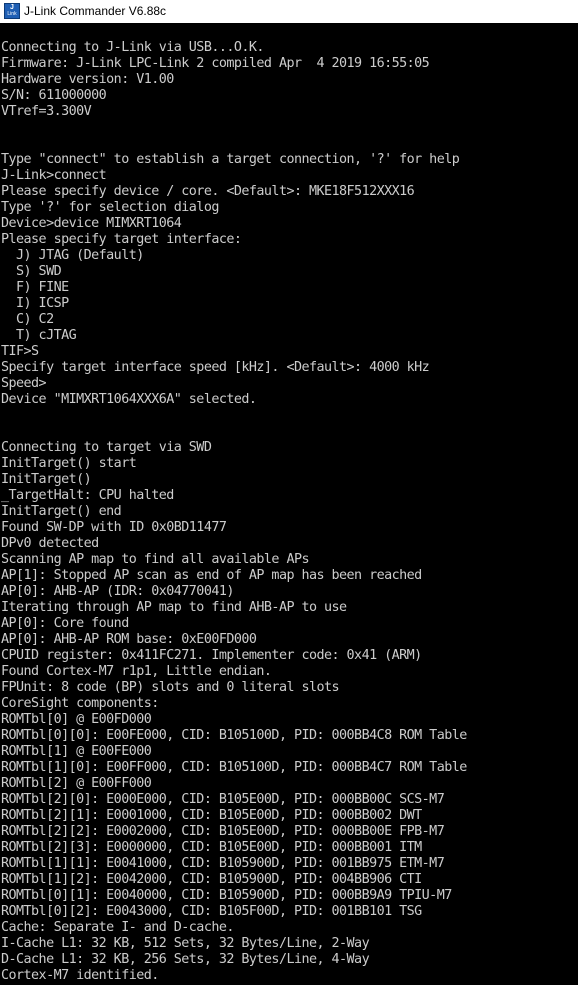 The image size is (578, 985). Describe the element at coordinates (106, 447) in the screenshot. I see `console-line: Connecting to target via SWD` at that location.